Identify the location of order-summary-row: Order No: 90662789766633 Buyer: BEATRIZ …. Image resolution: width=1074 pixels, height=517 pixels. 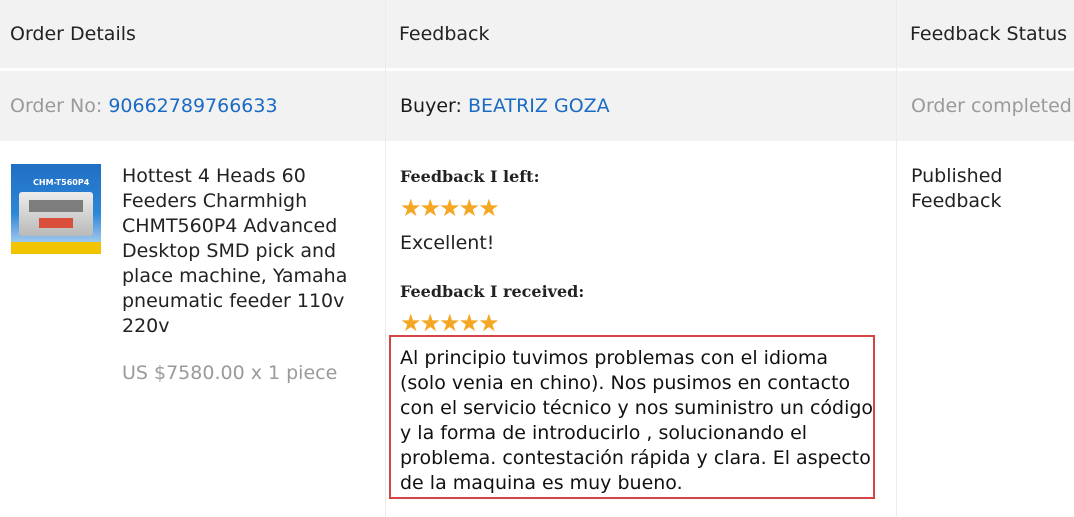
(537, 106).